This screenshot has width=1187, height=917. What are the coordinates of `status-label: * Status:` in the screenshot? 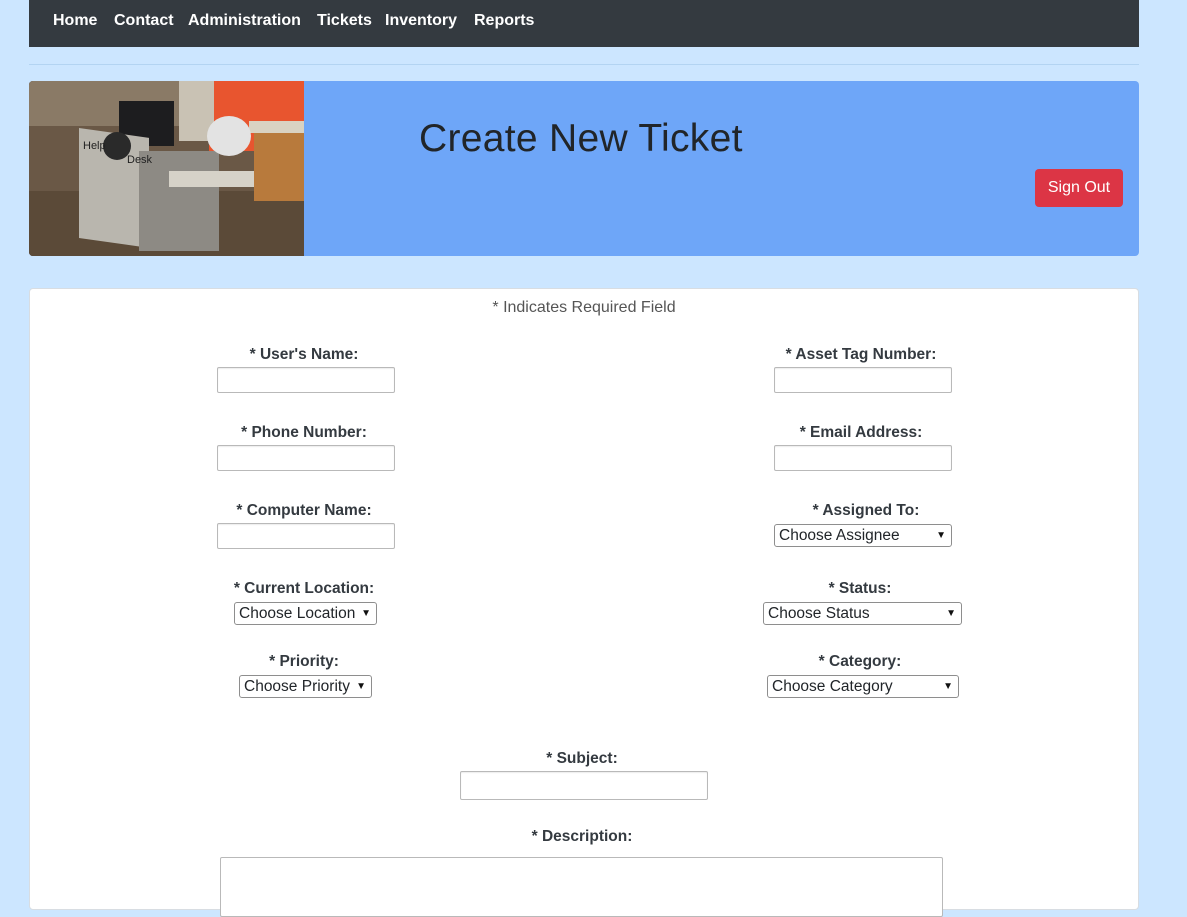 It's located at (860, 588).